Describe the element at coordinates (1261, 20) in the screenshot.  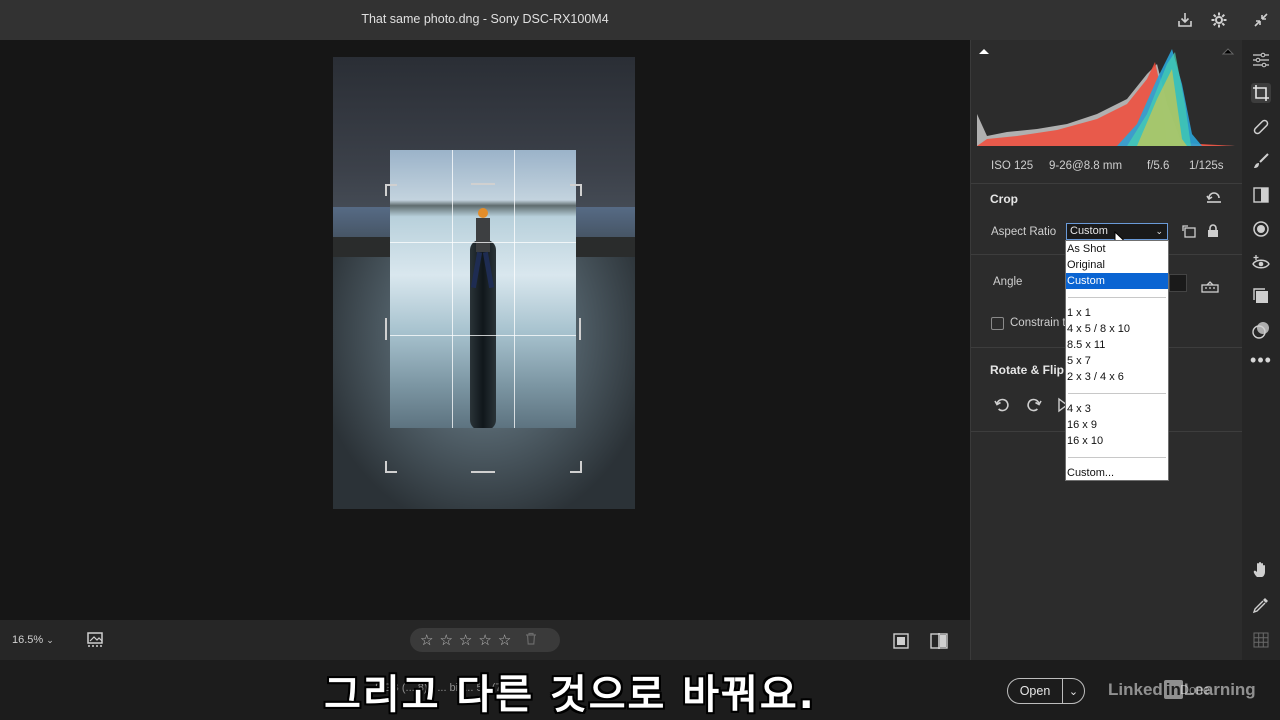
I see `collapse-icon` at that location.